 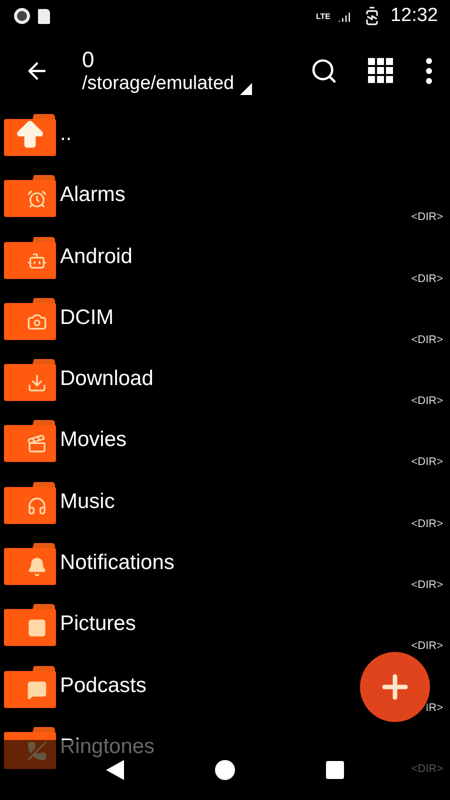 What do you see at coordinates (246, 89) in the screenshot?
I see `dropdown-triangle-icon` at bounding box center [246, 89].